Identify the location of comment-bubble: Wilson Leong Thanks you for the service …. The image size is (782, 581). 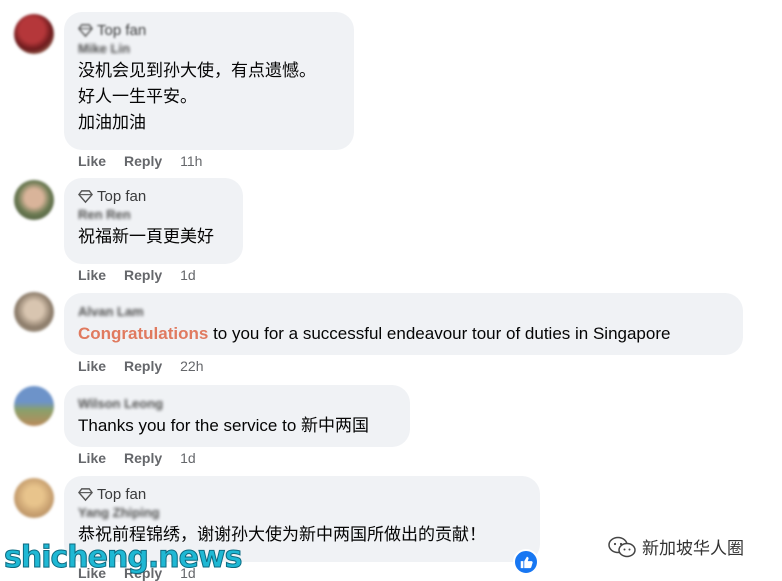
(237, 416).